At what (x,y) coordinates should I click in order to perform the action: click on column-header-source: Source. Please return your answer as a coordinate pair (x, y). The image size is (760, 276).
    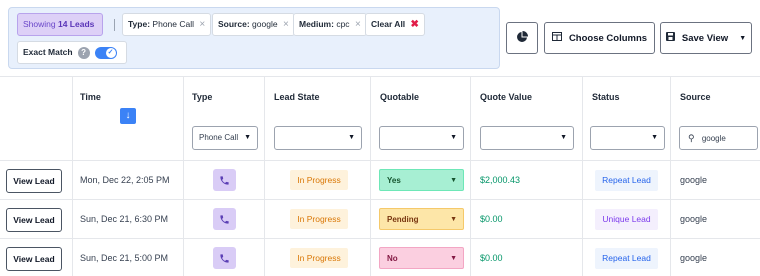
    Looking at the image, I should click on (695, 97).